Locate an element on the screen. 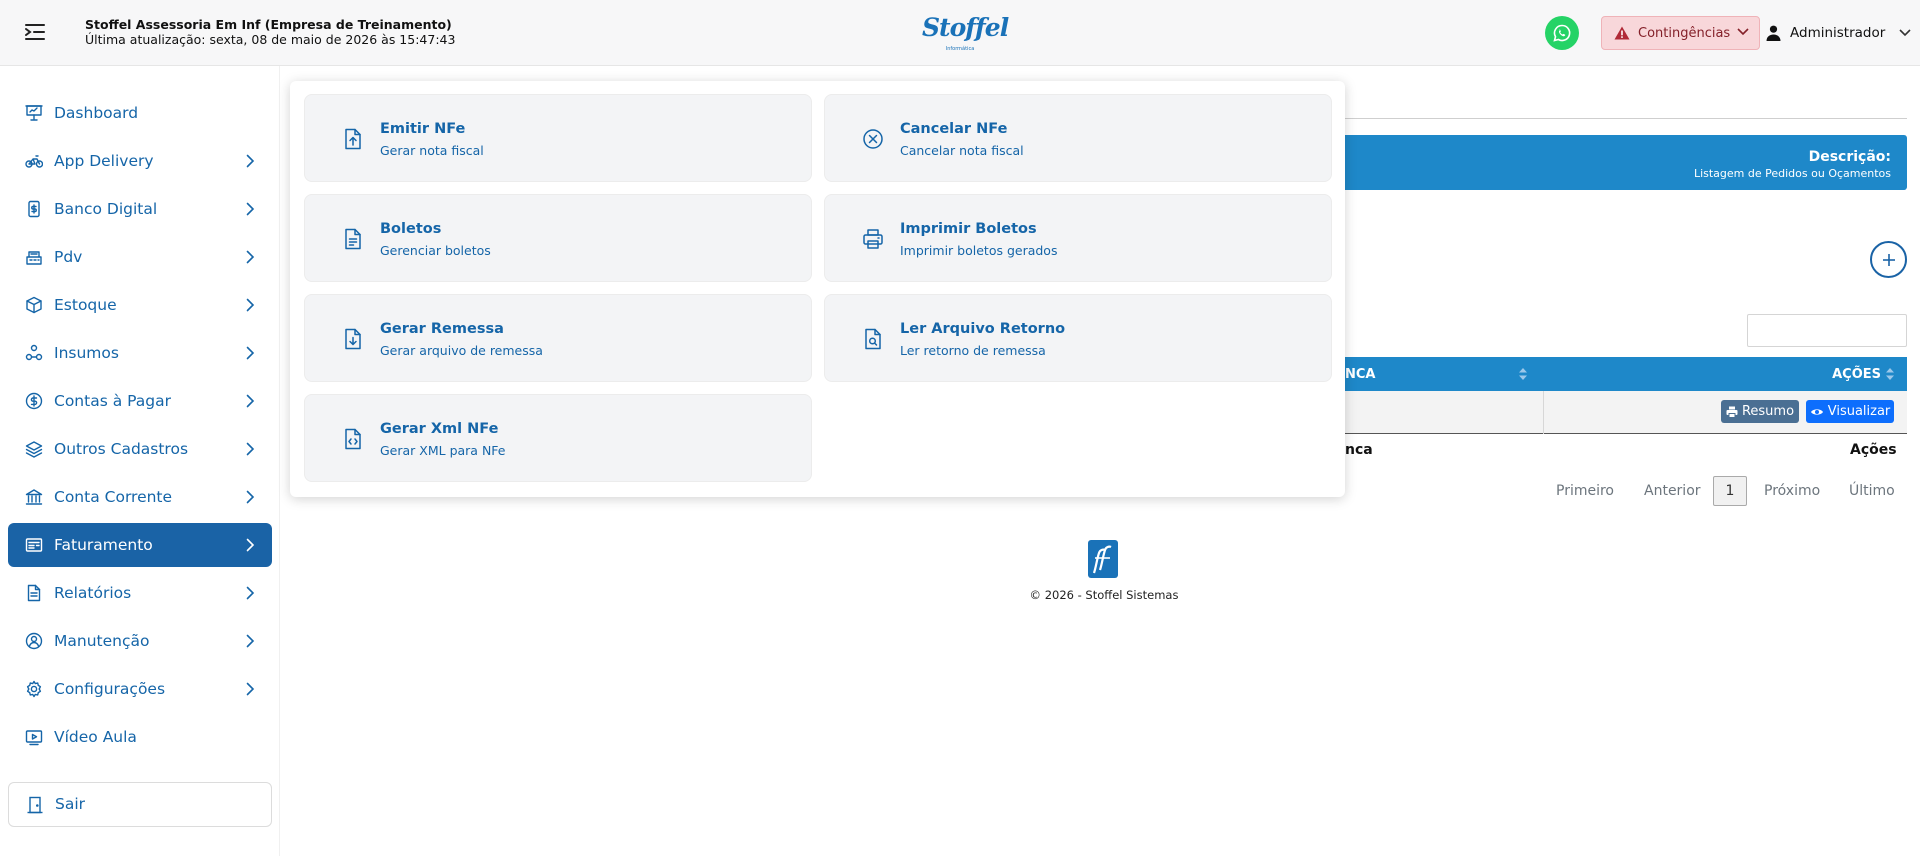  menu-card-gerar-xml-nfe: Gerar Xml NFe Gerar XML para NFe is located at coordinates (558, 438).